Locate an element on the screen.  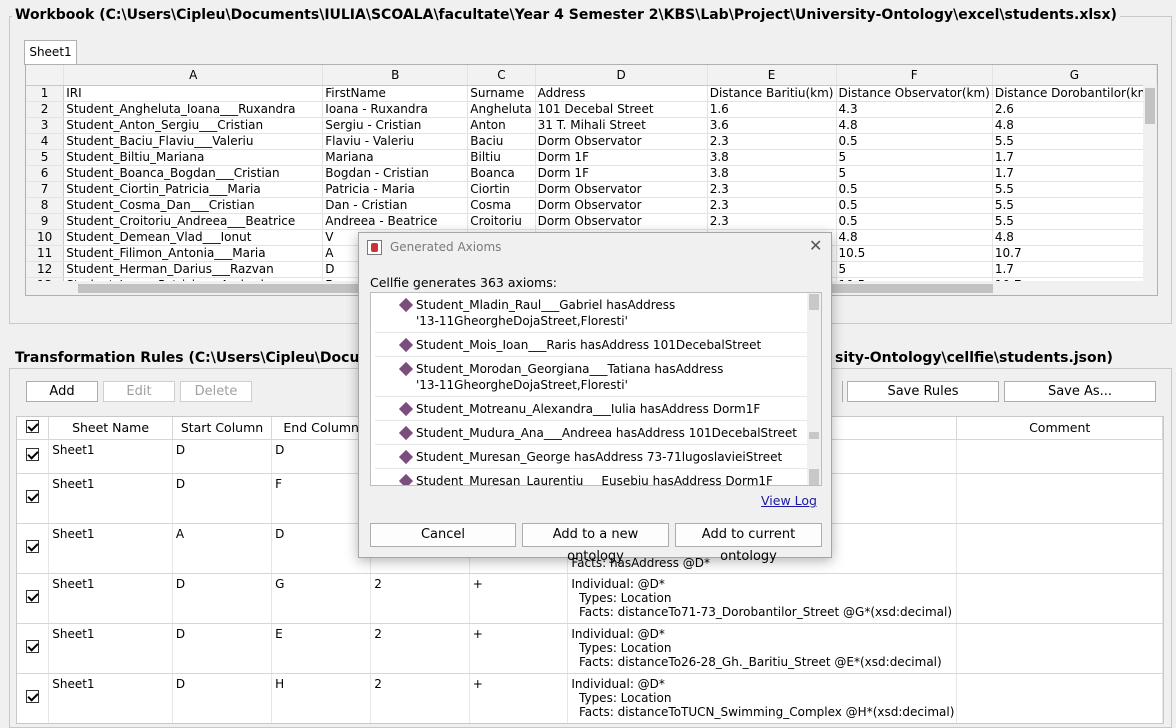
sheet-cell: FirstName is located at coordinates (395, 93).